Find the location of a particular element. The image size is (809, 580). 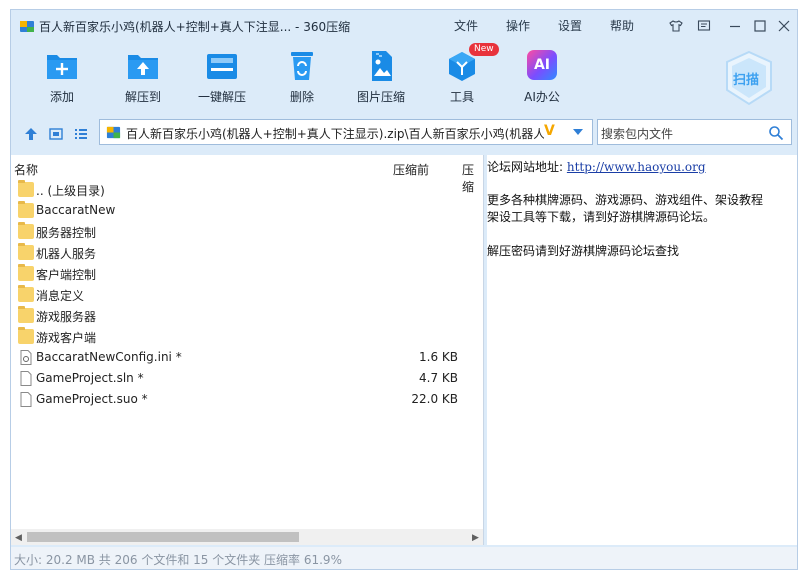

status-bar: 大小: 20.2 MB 共 206 个文件和 15 个文件夹 压缩率 61.9% is located at coordinates (404, 558).